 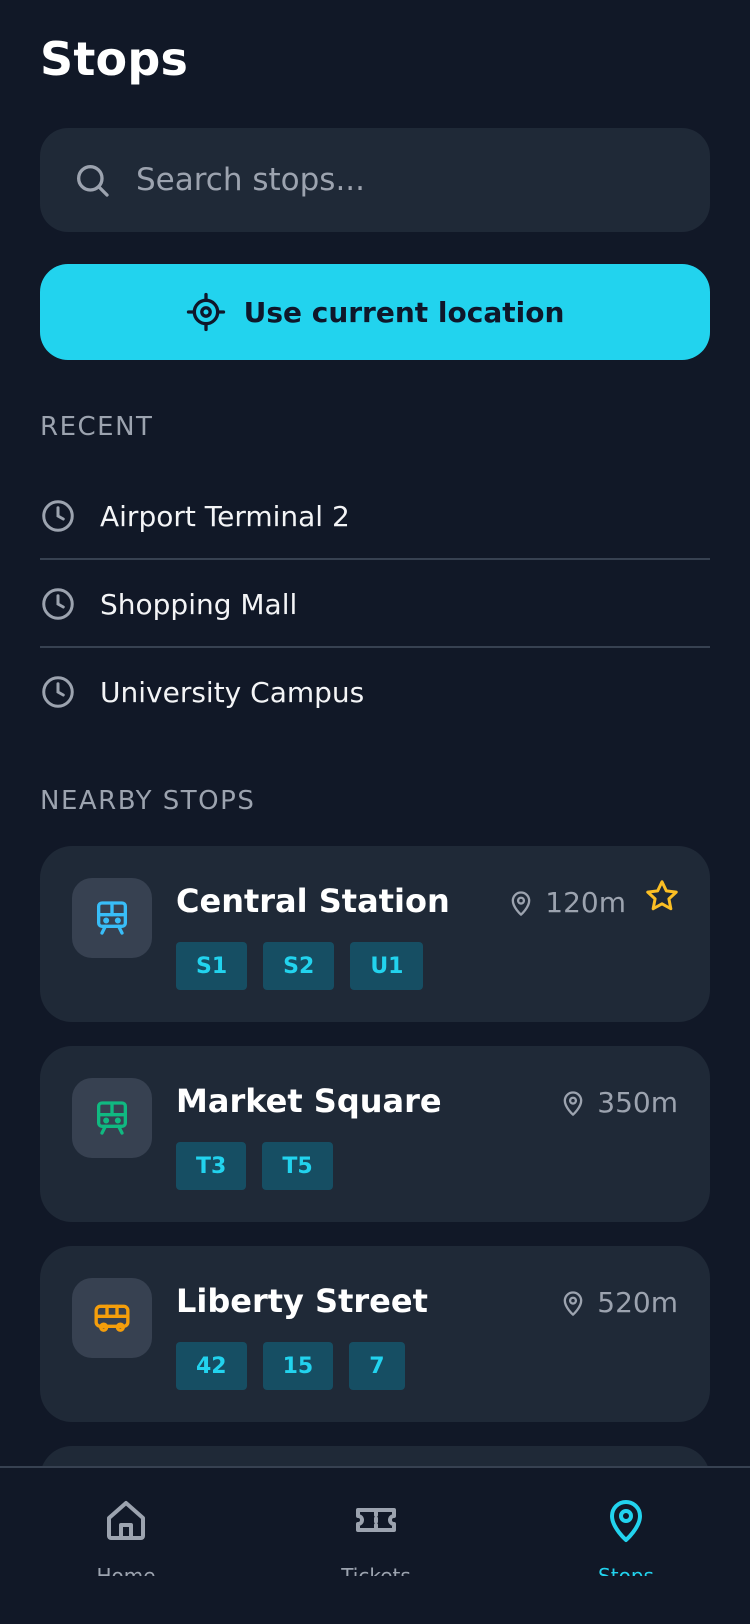 I want to click on stop-distance: 120m, so click(x=566, y=902).